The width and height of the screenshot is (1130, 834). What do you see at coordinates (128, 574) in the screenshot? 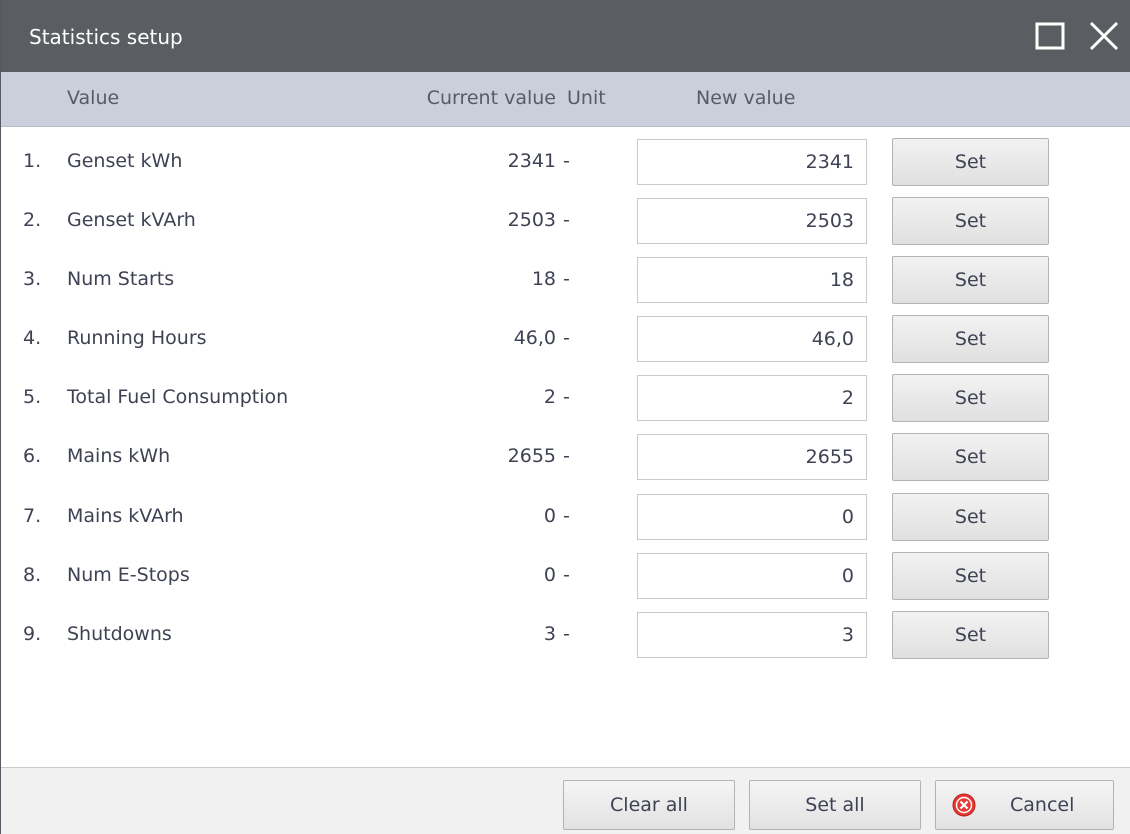
I see `row-name: Num E-Stops` at bounding box center [128, 574].